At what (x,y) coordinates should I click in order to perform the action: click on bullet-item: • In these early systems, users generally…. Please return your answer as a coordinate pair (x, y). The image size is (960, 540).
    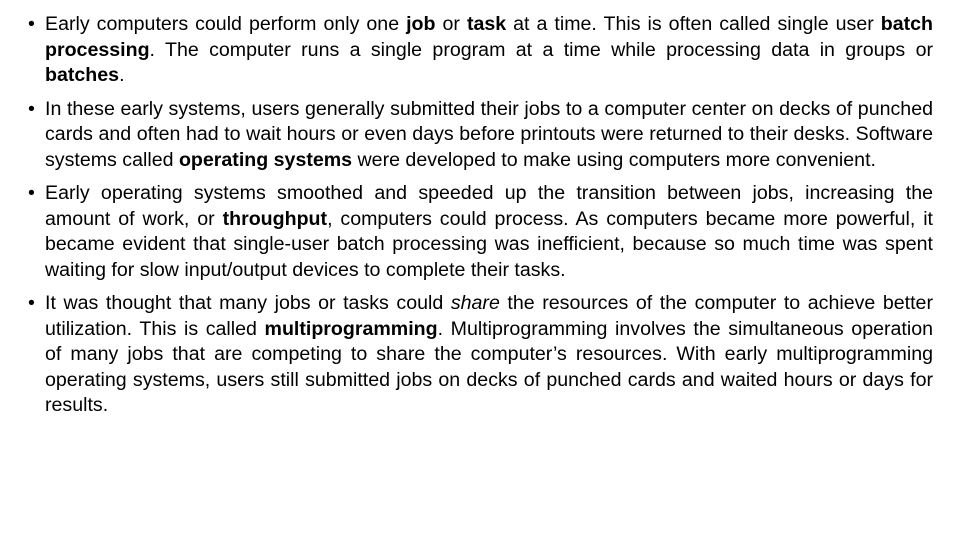
    Looking at the image, I should click on (480, 135).